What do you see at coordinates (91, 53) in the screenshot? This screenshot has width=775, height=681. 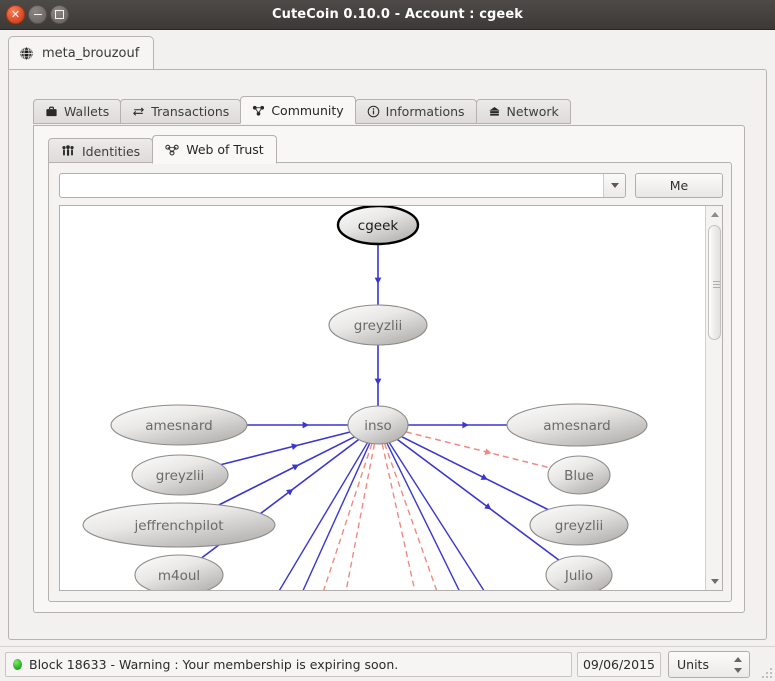 I see `account-tab-label: meta_brouzouf` at bounding box center [91, 53].